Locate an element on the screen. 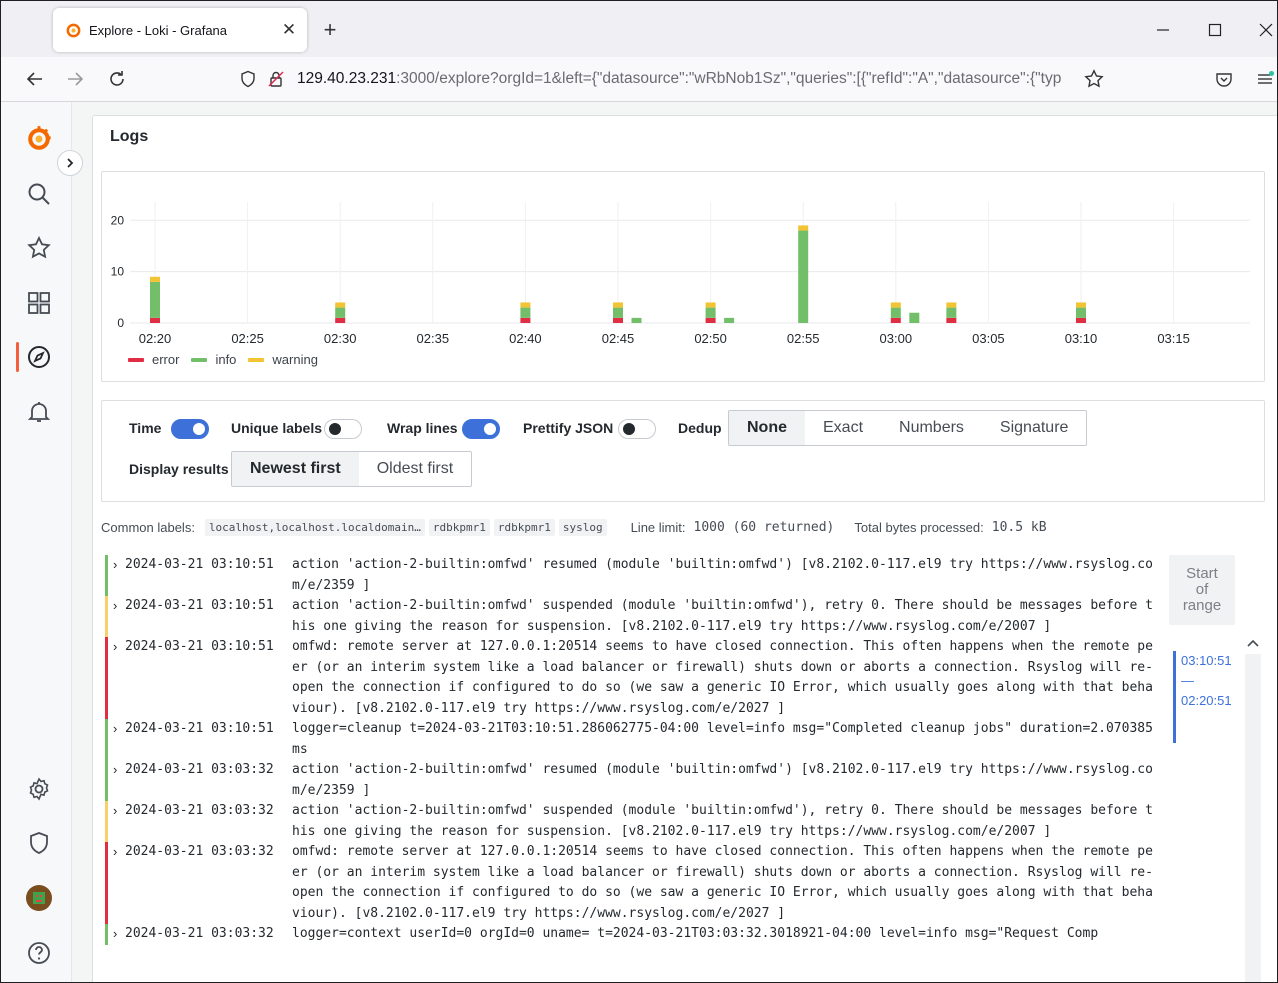 The height and width of the screenshot is (983, 1278). forward-icon is located at coordinates (75, 79).